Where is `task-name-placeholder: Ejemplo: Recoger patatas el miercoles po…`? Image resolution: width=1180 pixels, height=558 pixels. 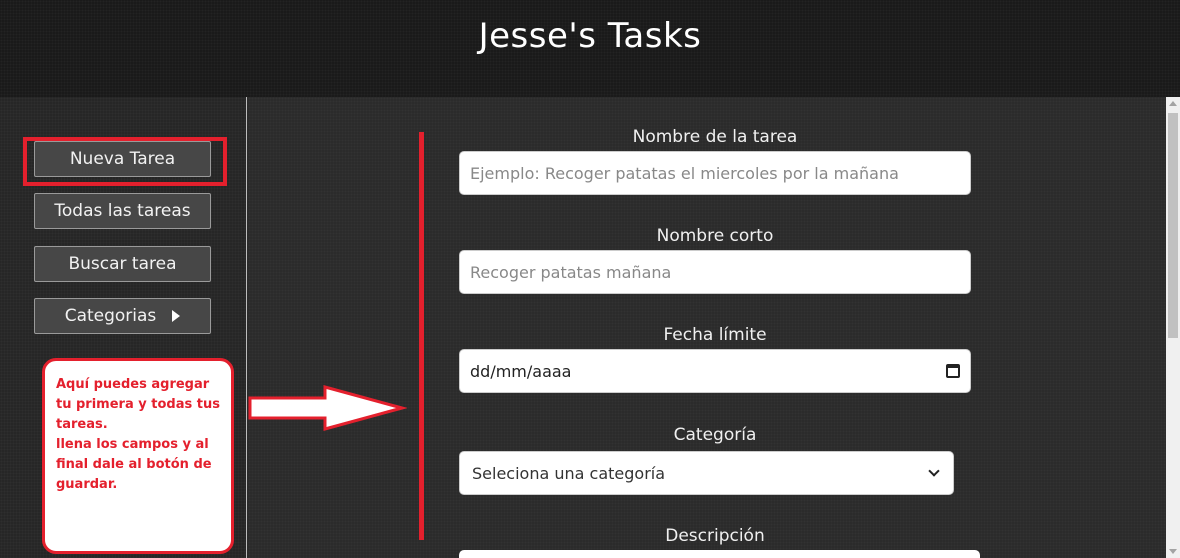 task-name-placeholder: Ejemplo: Recoger patatas el miercoles po… is located at coordinates (684, 173).